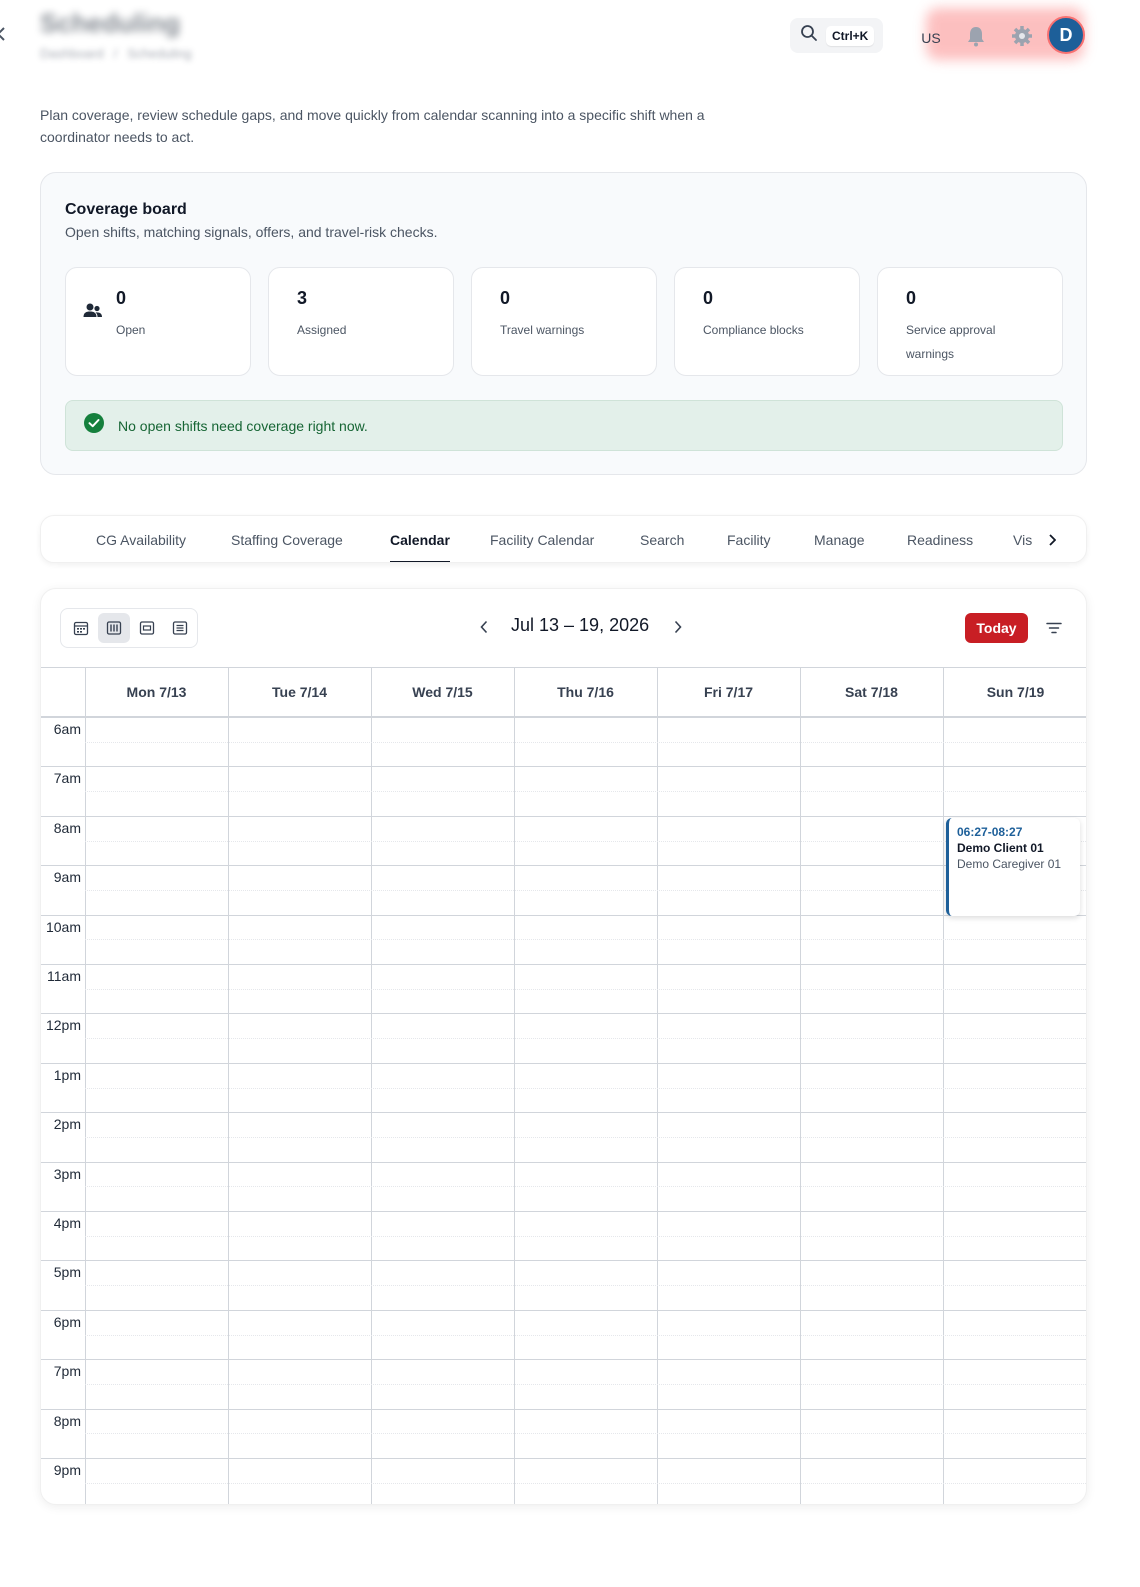 Image resolution: width=1140 pixels, height=1587 pixels. I want to click on day-header: Mon 7/13, so click(156, 692).